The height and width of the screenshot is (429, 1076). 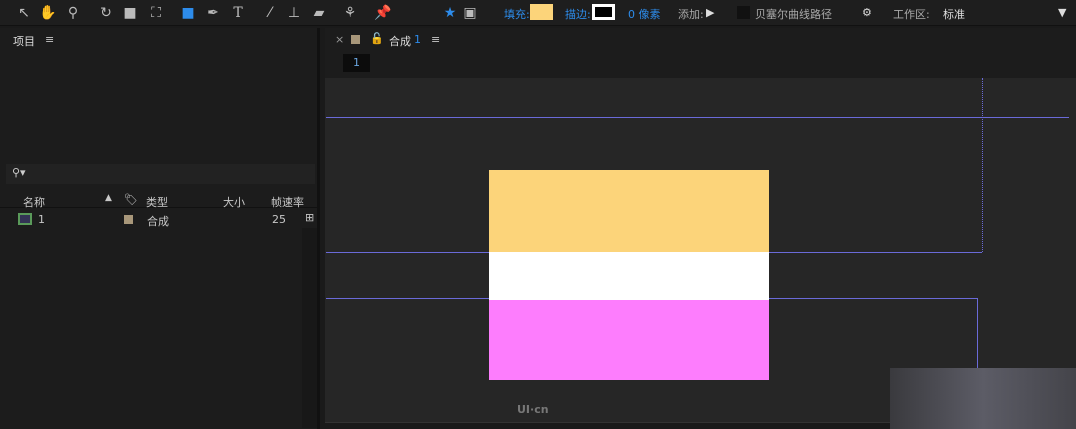 I want to click on workspace-sync-icon: ⚙, so click(x=867, y=12).